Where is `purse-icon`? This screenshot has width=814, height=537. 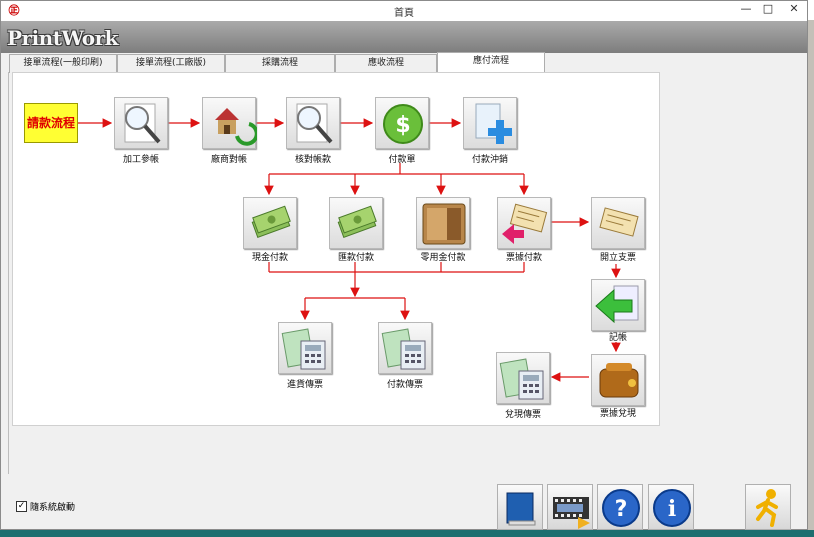
purse-icon is located at coordinates (619, 380).